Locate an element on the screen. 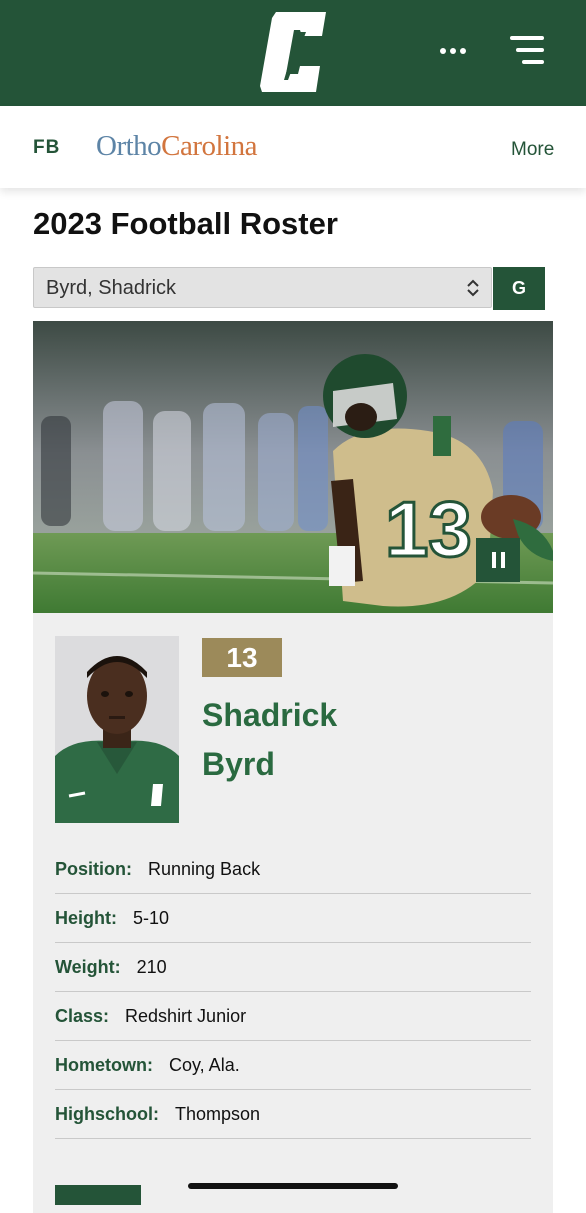 Image resolution: width=586 pixels, height=1213 pixels. headshot-illustration is located at coordinates (117, 729).